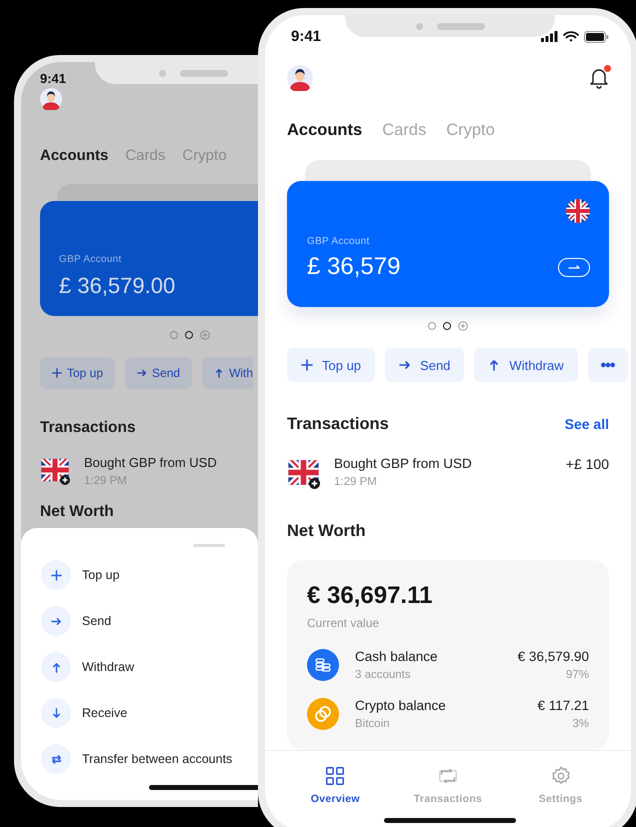 The height and width of the screenshot is (827, 636). What do you see at coordinates (84, 713) in the screenshot?
I see `sheet-item: Receive` at bounding box center [84, 713].